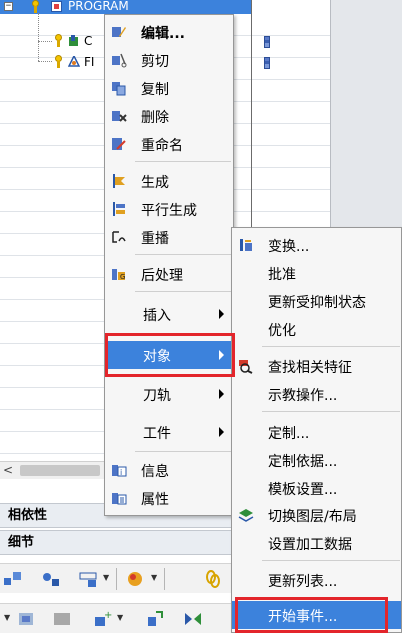 The width and height of the screenshot is (402, 633). Describe the element at coordinates (246, 367) in the screenshot. I see `find-features-icon` at that location.